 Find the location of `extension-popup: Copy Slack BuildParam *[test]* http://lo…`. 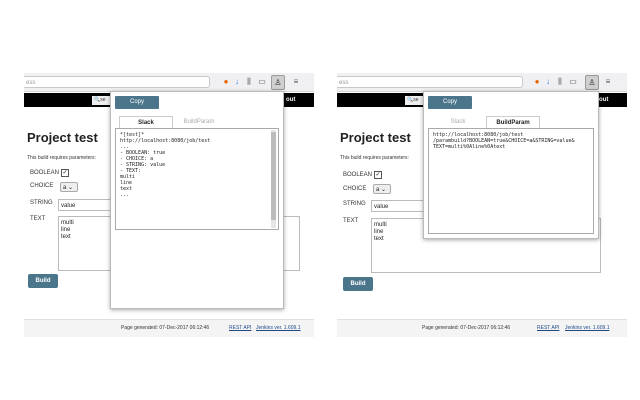

extension-popup: Copy Slack BuildParam *[test]* http://lo… is located at coordinates (197, 200).